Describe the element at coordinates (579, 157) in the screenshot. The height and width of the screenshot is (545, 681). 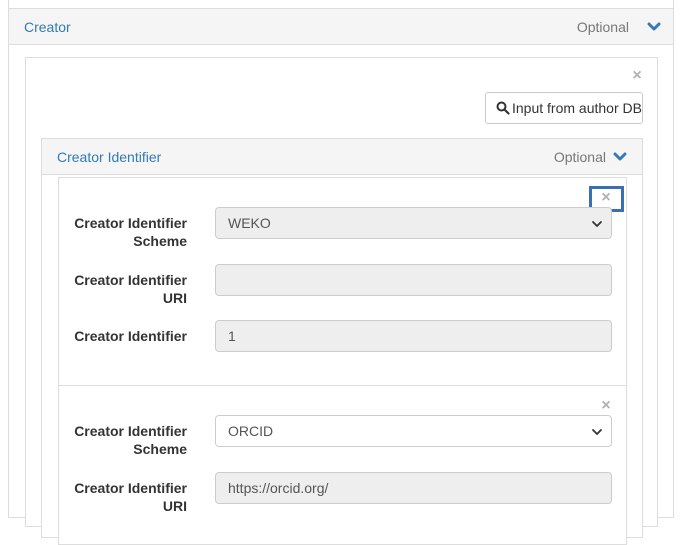
I see `creator-identifier-optional-label: Optional` at that location.